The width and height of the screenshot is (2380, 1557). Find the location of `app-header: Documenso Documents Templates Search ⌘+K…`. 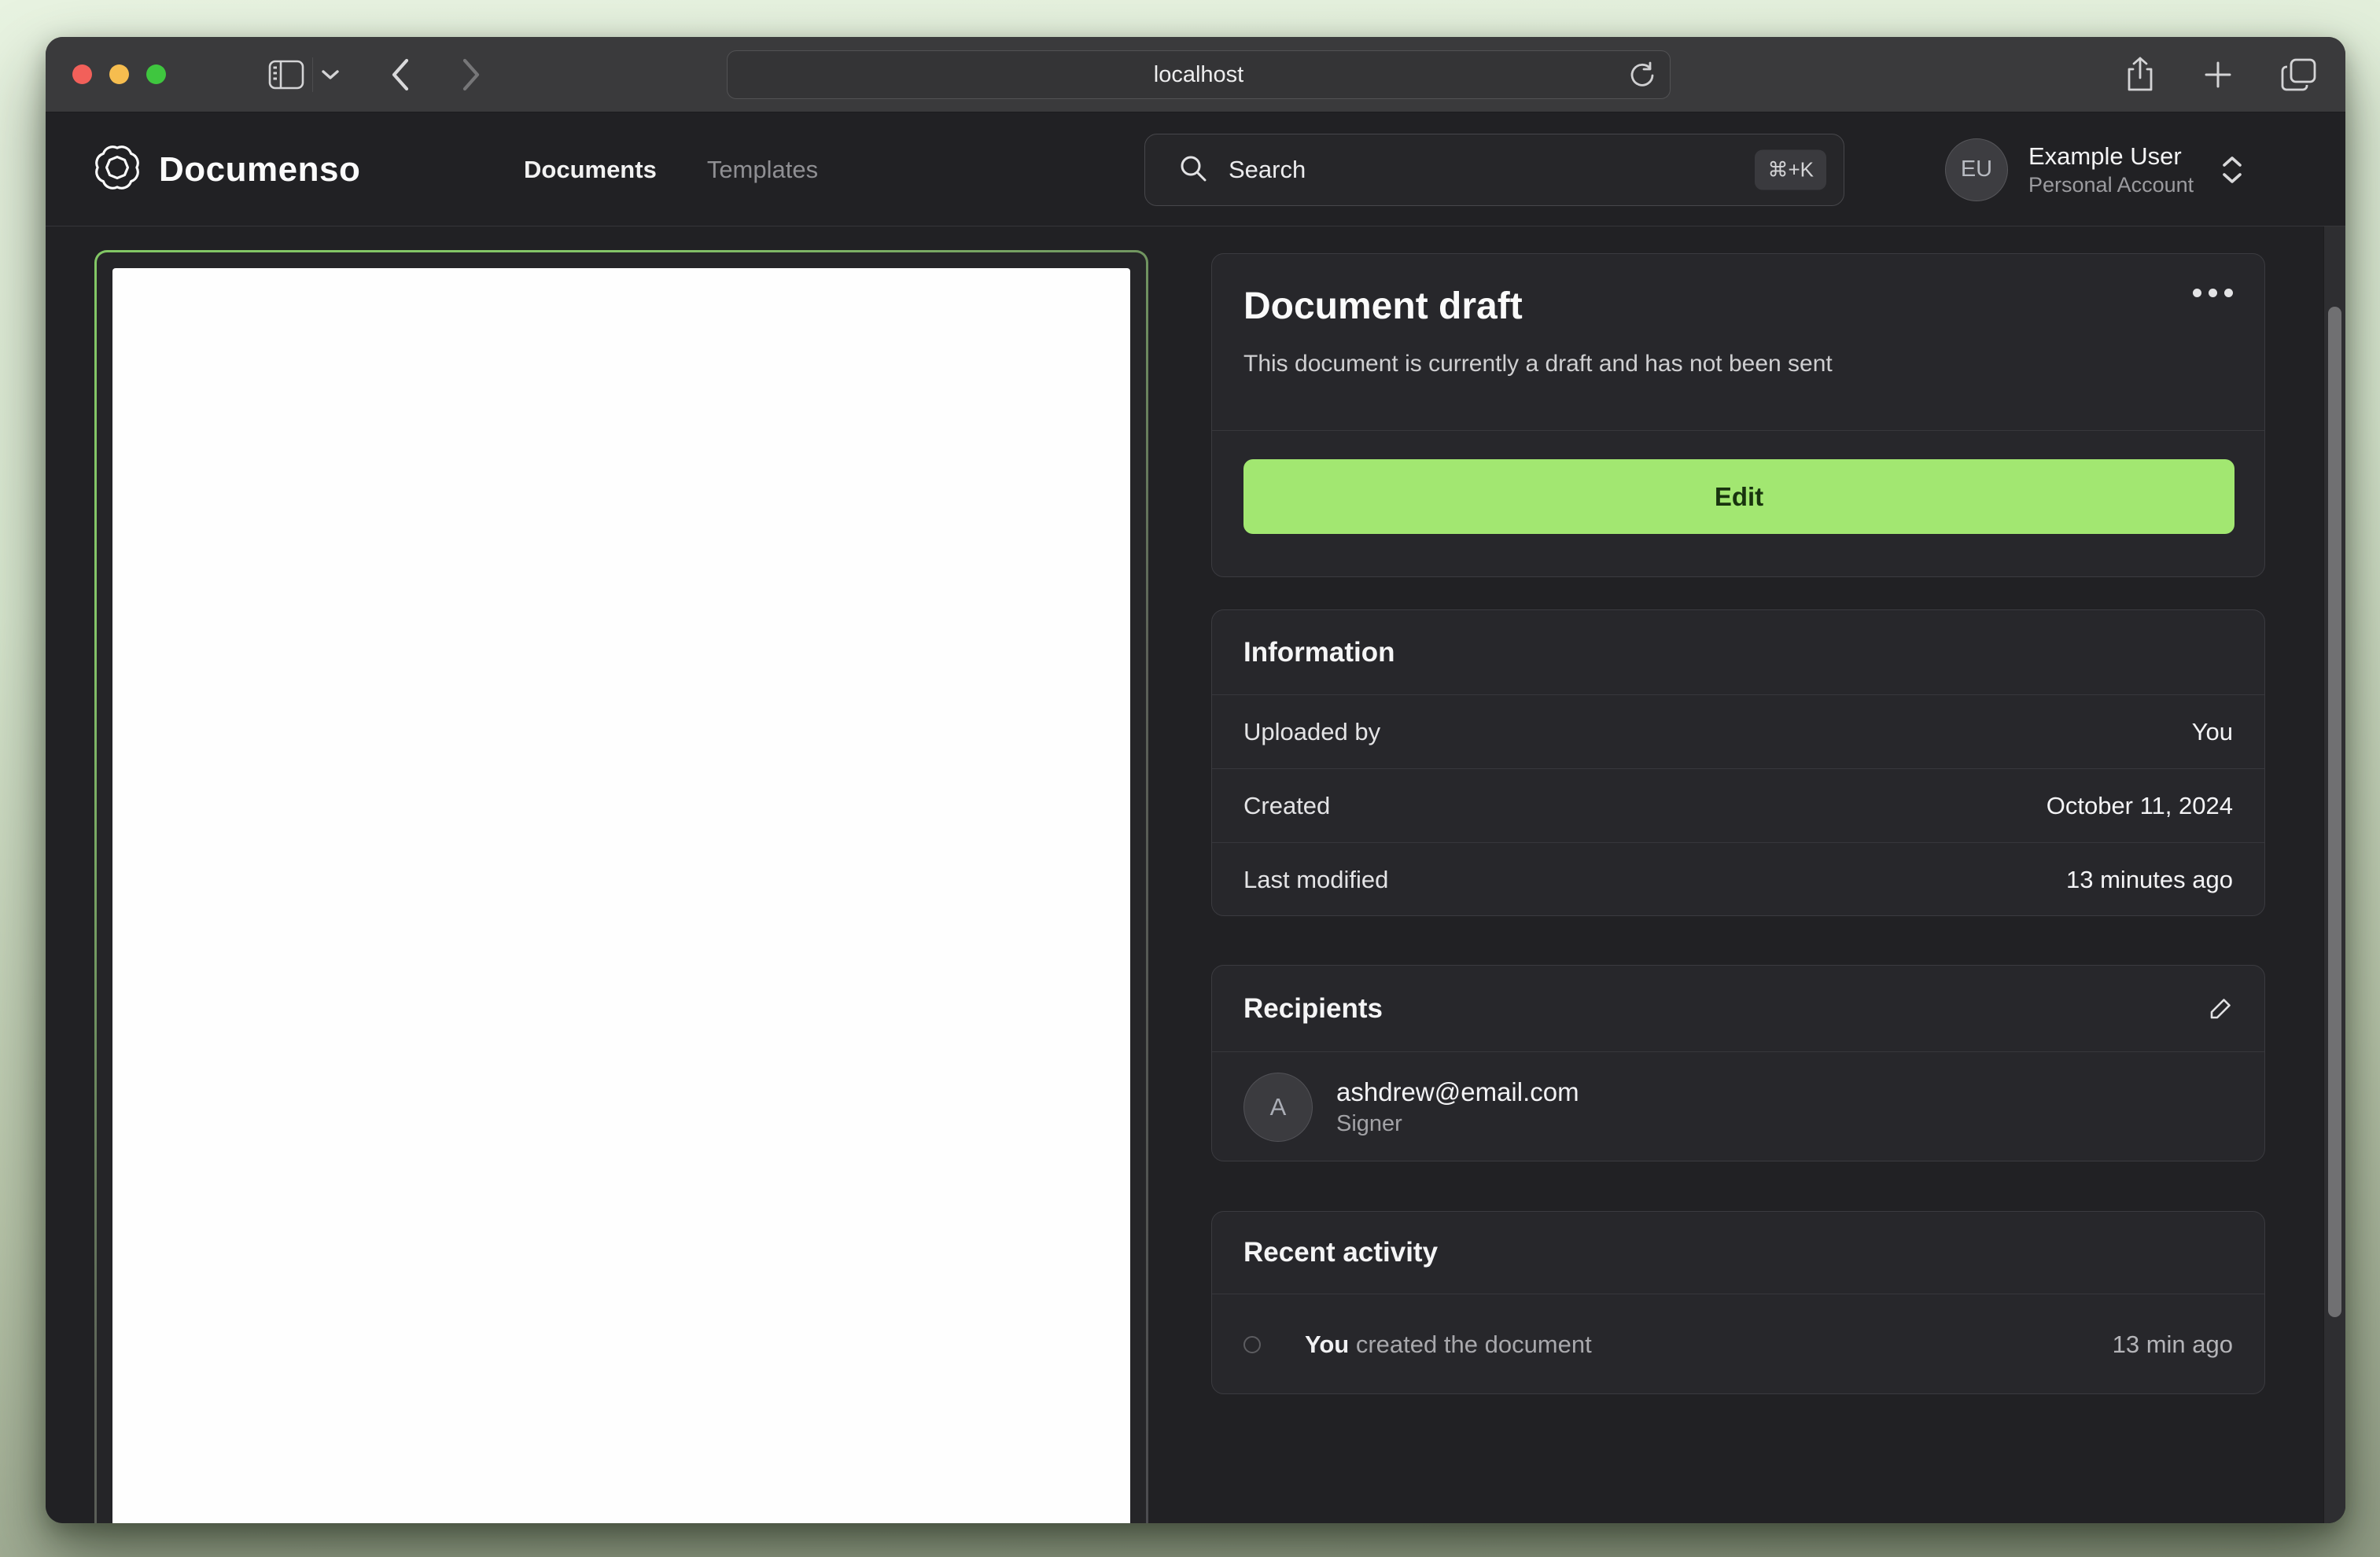

app-header: Documenso Documents Templates Search ⌘+K… is located at coordinates (1195, 169).